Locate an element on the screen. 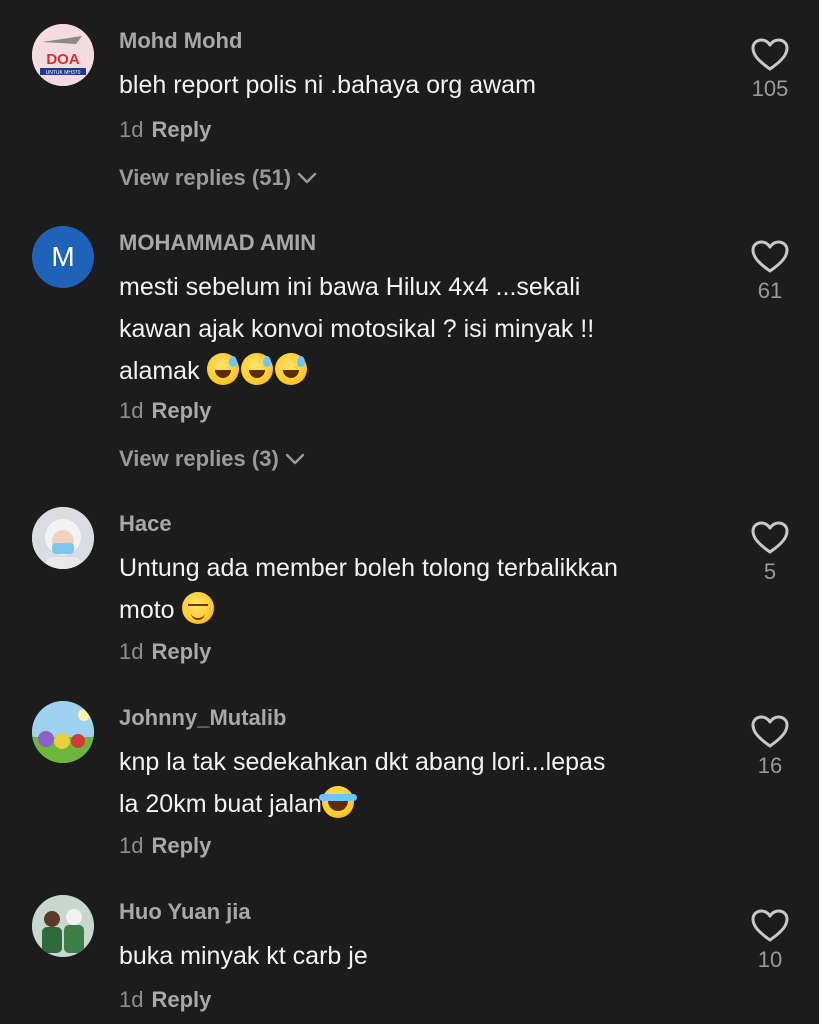  like-count: 5 is located at coordinates (770, 571).